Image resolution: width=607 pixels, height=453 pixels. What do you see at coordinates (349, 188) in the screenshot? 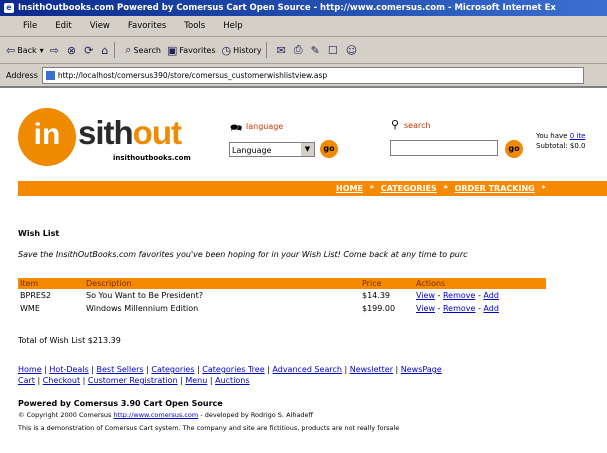
I see `nav-home: HOME` at bounding box center [349, 188].